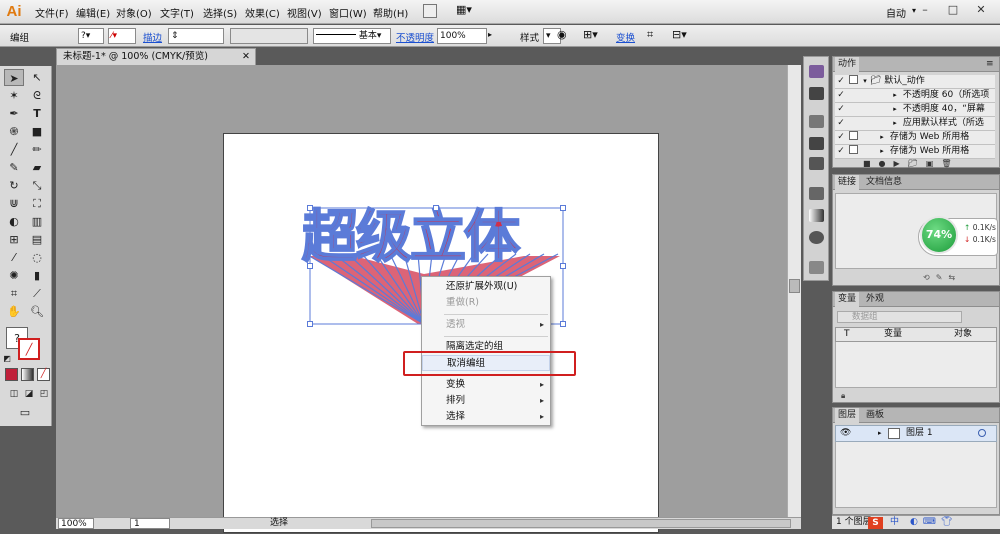 This screenshot has height=534, width=1000. Describe the element at coordinates (37, 131) in the screenshot. I see `rectangle-tool-icon: ■` at that location.